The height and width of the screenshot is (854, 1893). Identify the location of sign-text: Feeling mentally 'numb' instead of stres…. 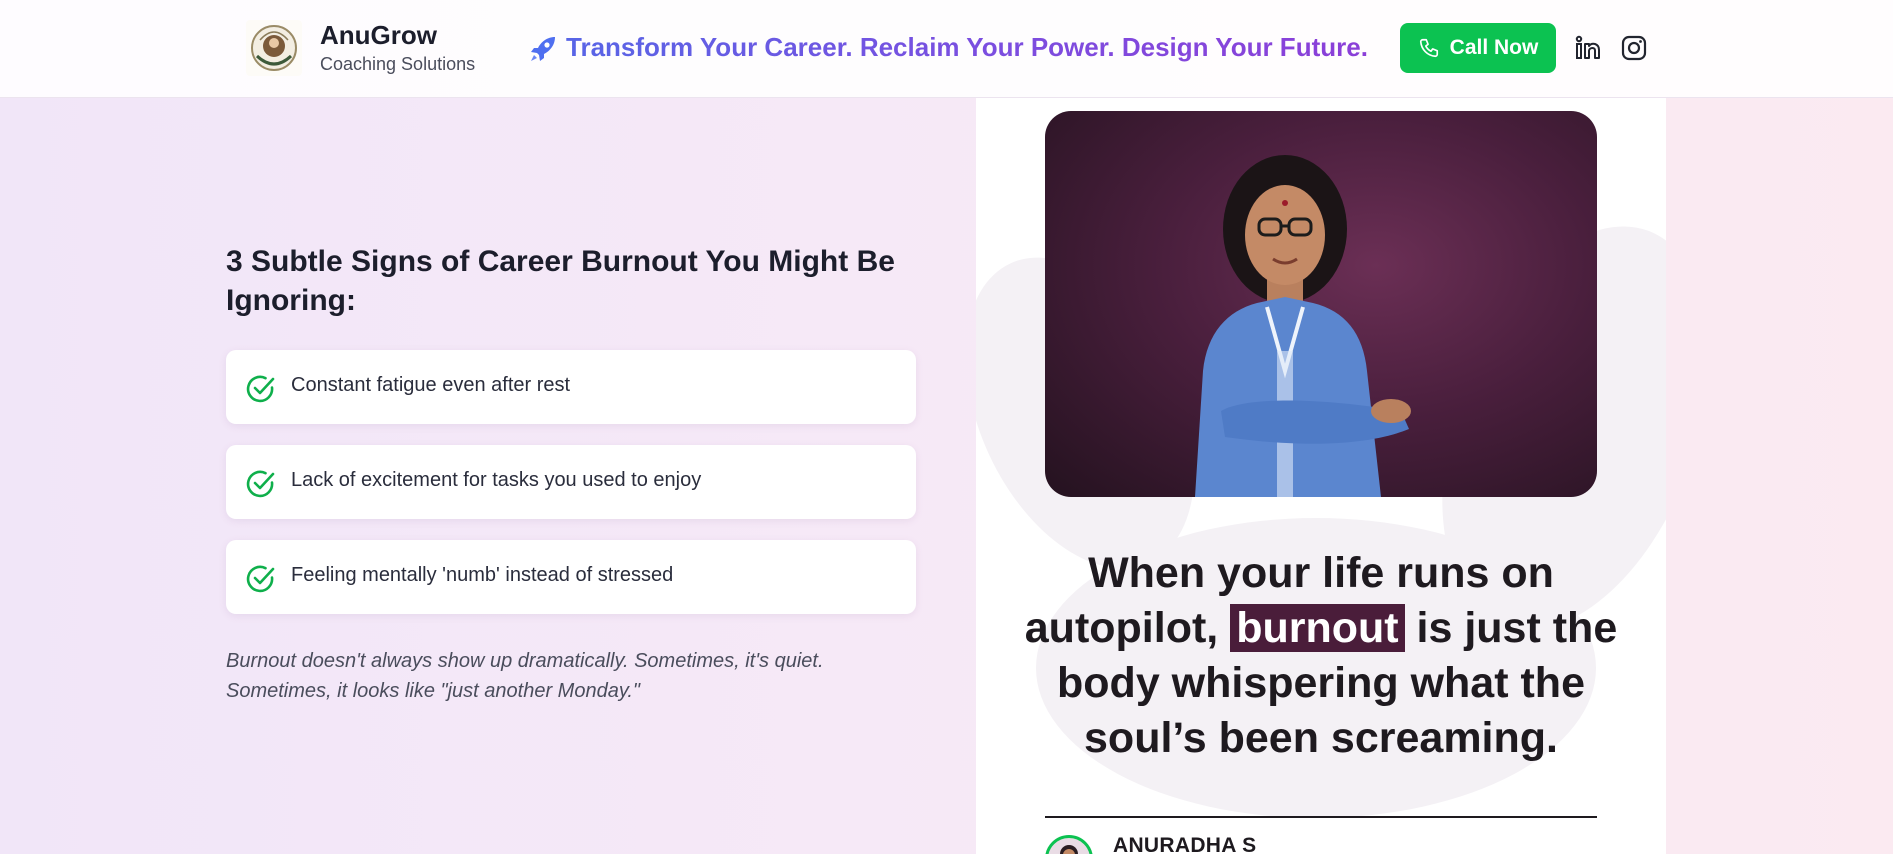
(482, 575).